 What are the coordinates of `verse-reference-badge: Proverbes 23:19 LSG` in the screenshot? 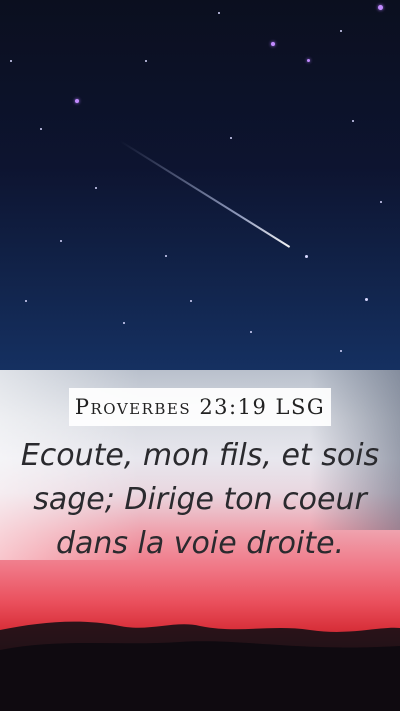 It's located at (200, 407).